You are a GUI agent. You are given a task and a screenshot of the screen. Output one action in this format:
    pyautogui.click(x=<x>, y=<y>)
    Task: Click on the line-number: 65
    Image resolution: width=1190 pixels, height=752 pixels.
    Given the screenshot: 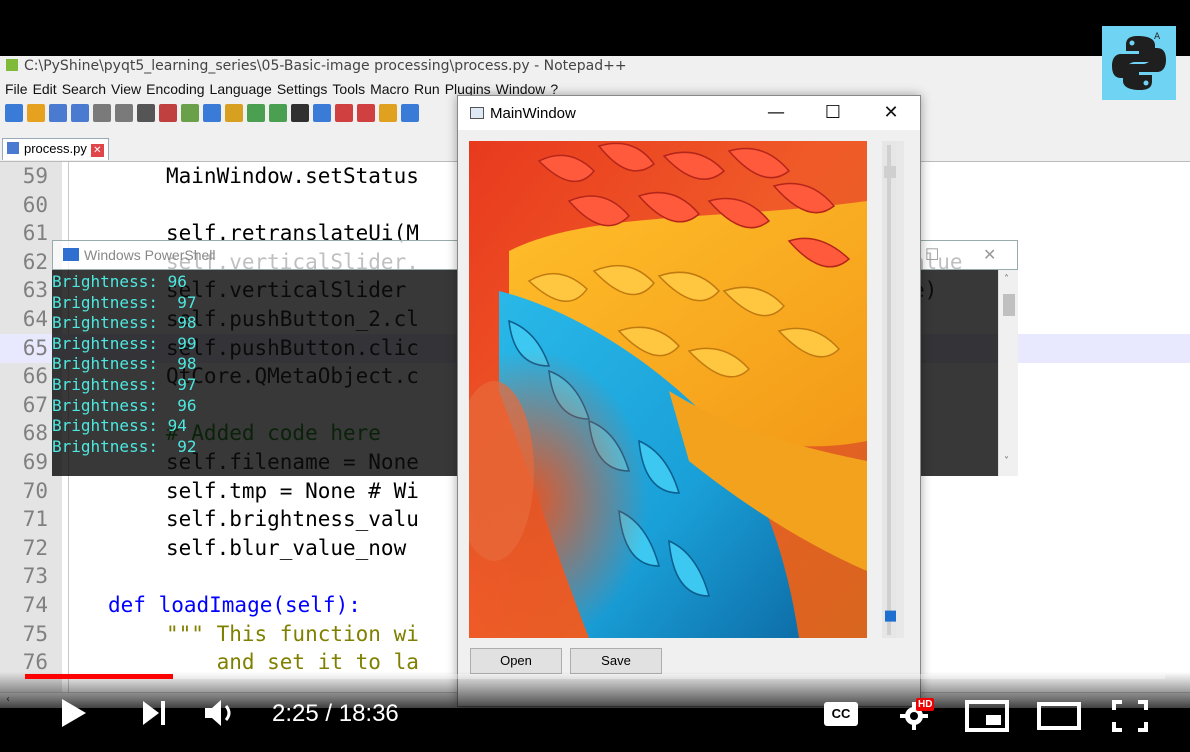 What is the action you would take?
    pyautogui.click(x=35, y=347)
    